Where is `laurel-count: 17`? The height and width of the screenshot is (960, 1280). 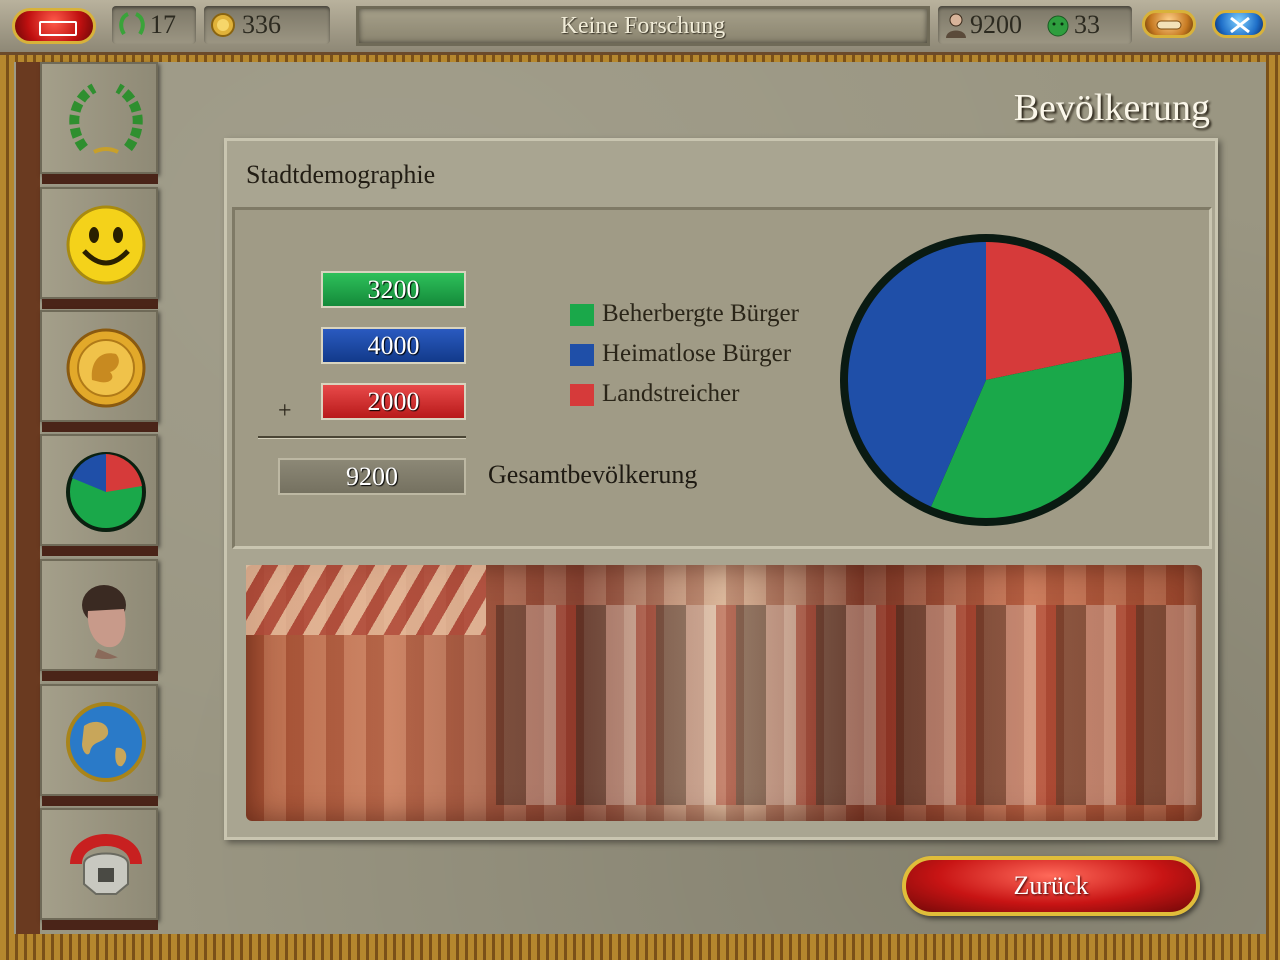 laurel-count: 17 is located at coordinates (163, 24).